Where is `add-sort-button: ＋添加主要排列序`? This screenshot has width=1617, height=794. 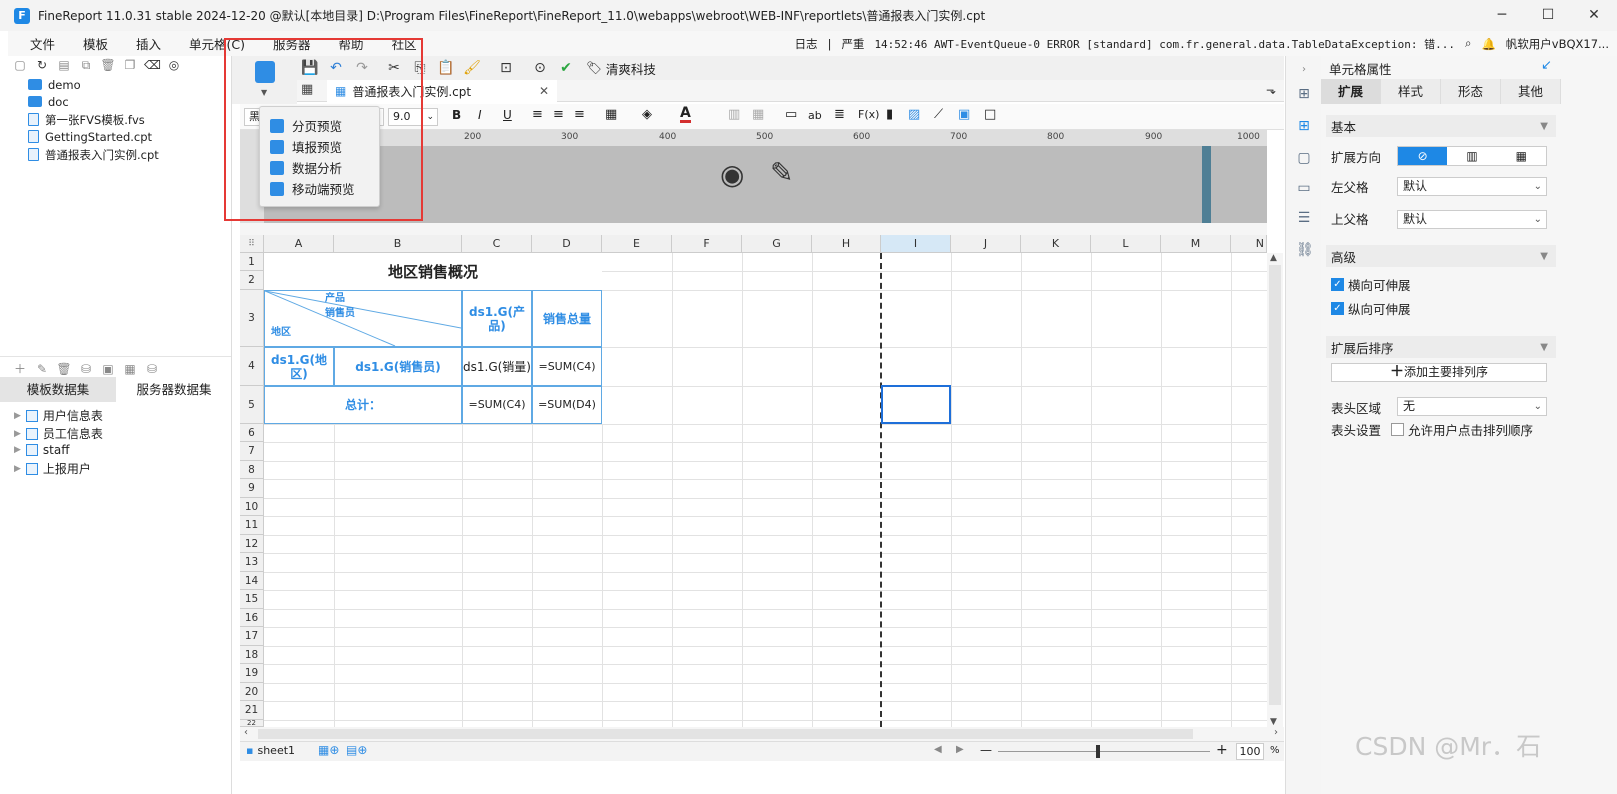
add-sort-button: ＋添加主要排列序 is located at coordinates (1439, 372).